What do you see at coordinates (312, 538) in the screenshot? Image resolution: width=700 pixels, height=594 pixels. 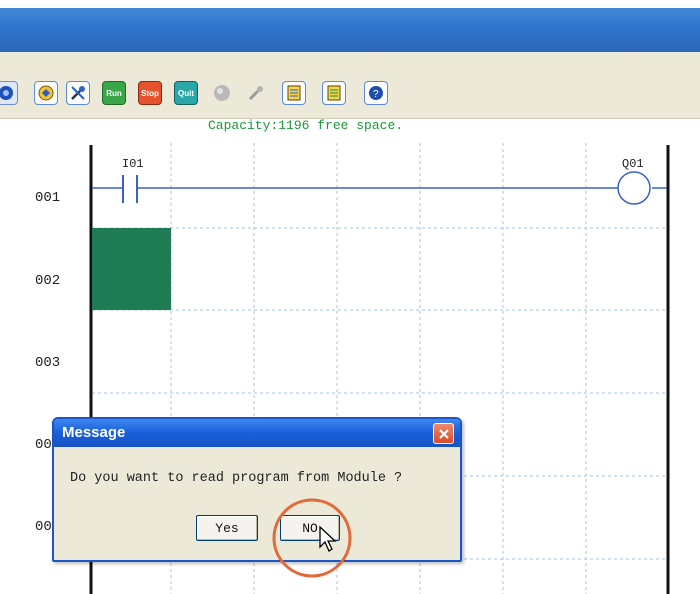 I see `highlight-circle` at bounding box center [312, 538].